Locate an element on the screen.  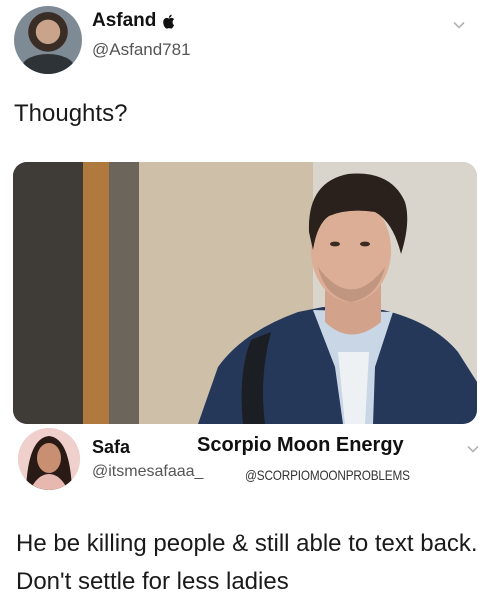
reply-avatar-illustration is located at coordinates (49, 459).